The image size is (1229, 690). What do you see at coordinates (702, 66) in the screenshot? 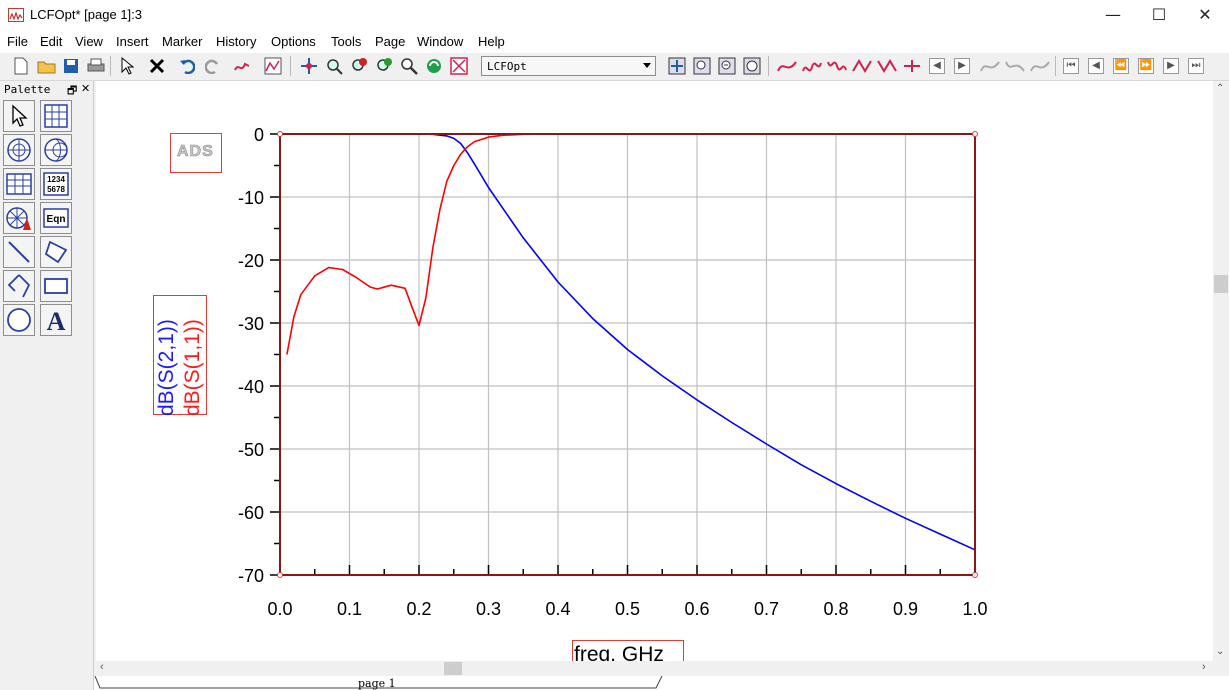
I see `zoom-in-view-icon` at bounding box center [702, 66].